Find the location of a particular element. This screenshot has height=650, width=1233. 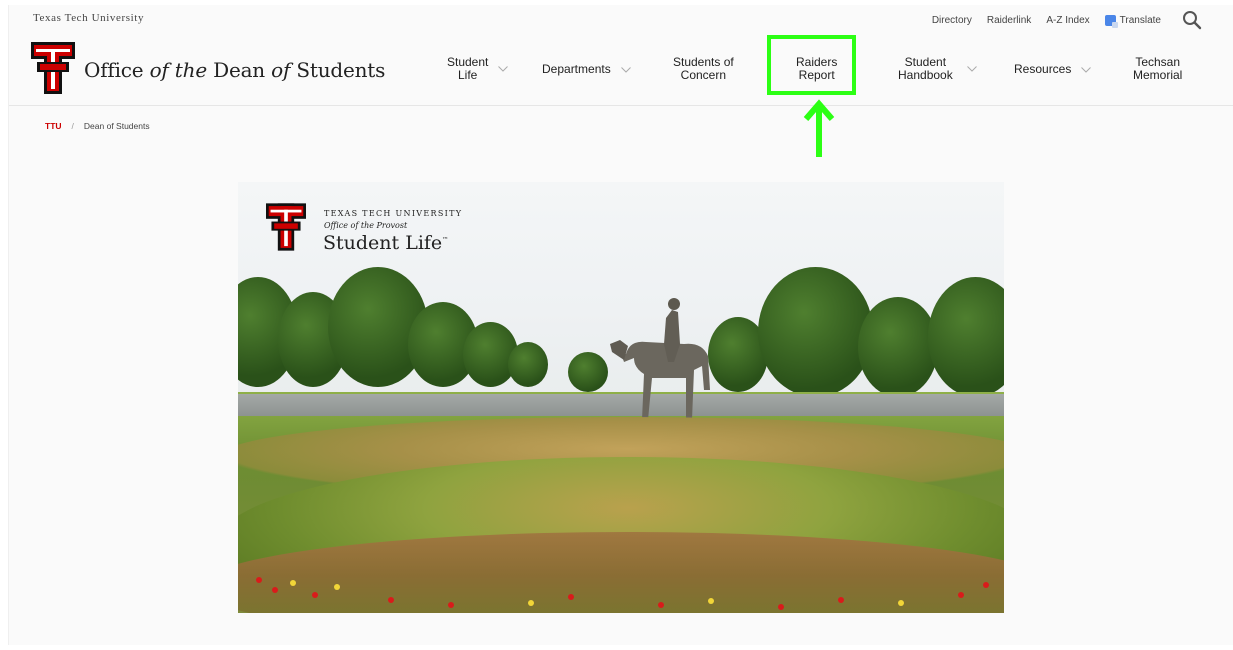

nav-label-line: Handbook is located at coordinates (925, 75).